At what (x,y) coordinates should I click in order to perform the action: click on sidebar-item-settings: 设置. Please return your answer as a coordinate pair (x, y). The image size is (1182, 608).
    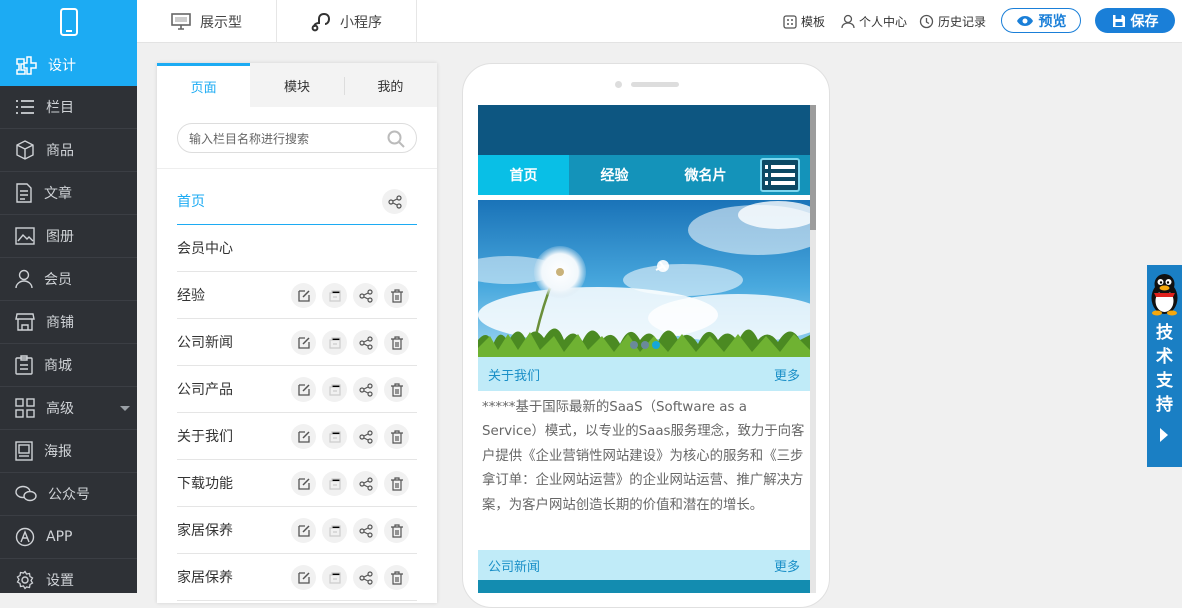
    Looking at the image, I should click on (68, 576).